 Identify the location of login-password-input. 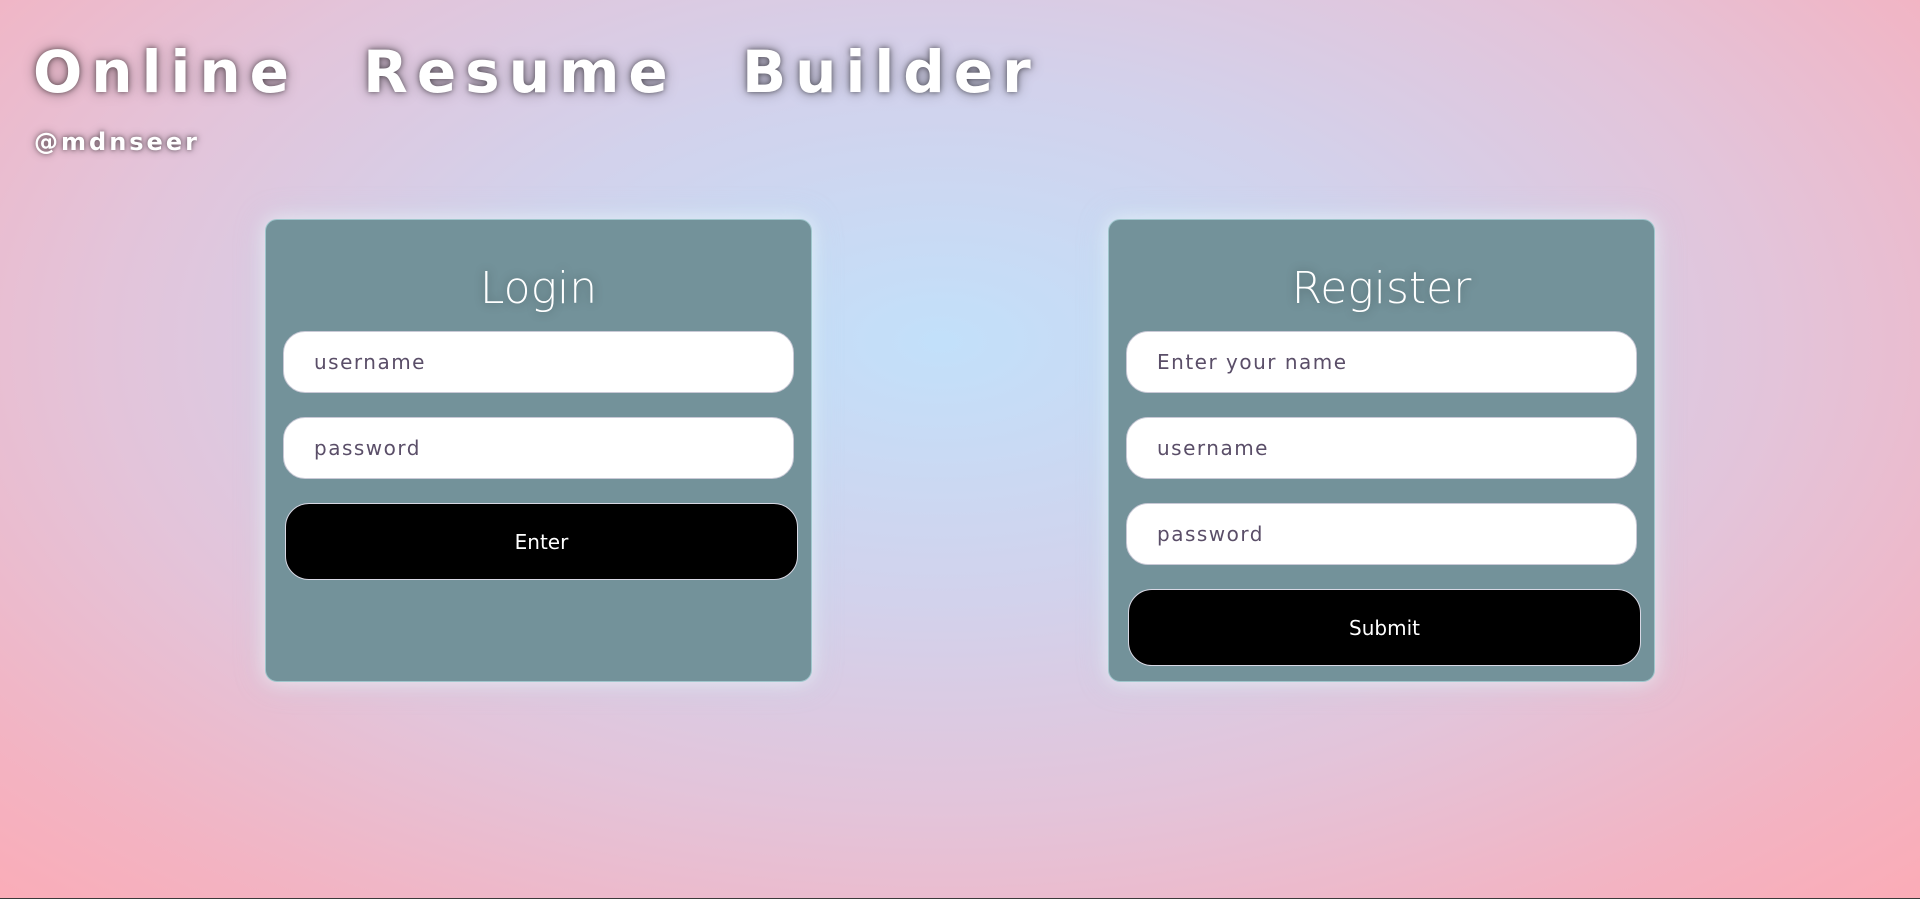
(538, 448).